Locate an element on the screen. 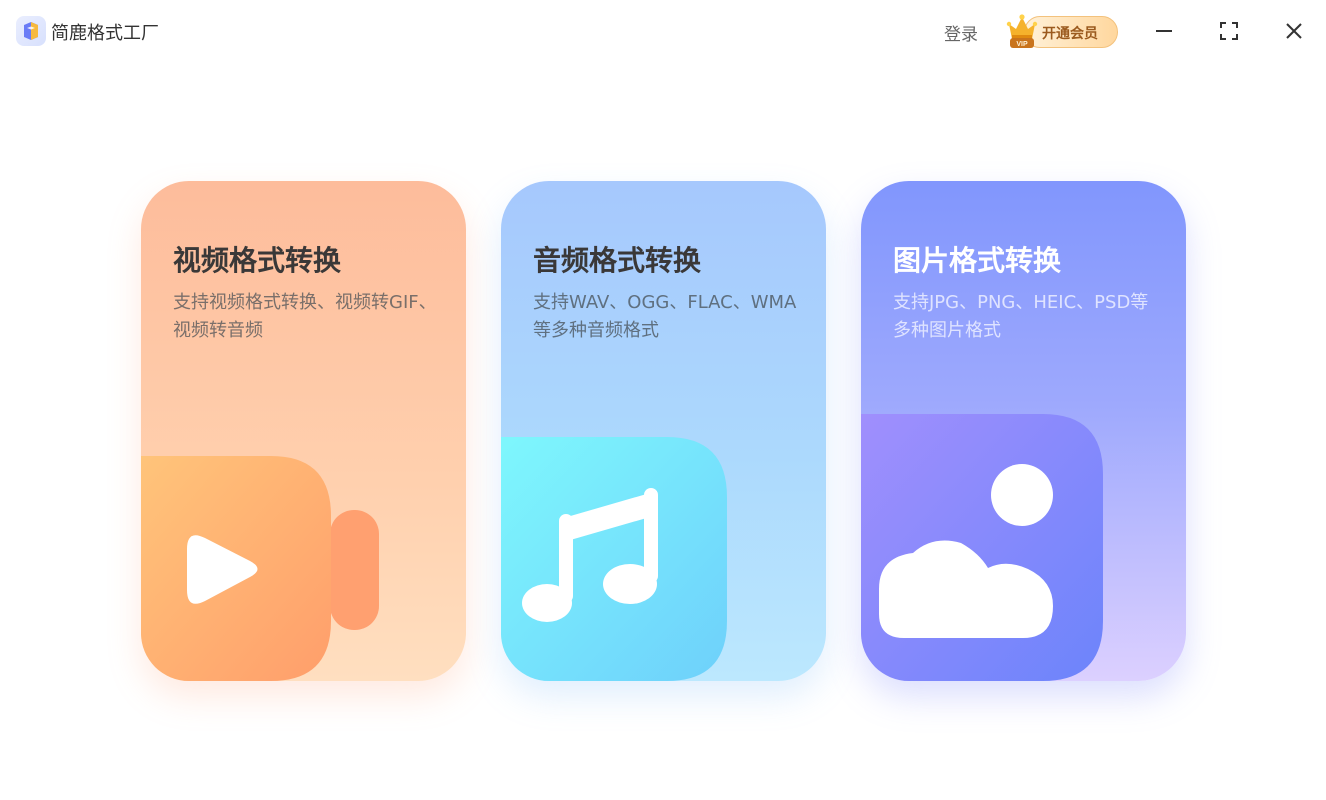 Image resolution: width=1326 pixels, height=800 pixels. title-bar: 简鹿格式工厂 登录 VIP 开通会员 is located at coordinates (663, 31).